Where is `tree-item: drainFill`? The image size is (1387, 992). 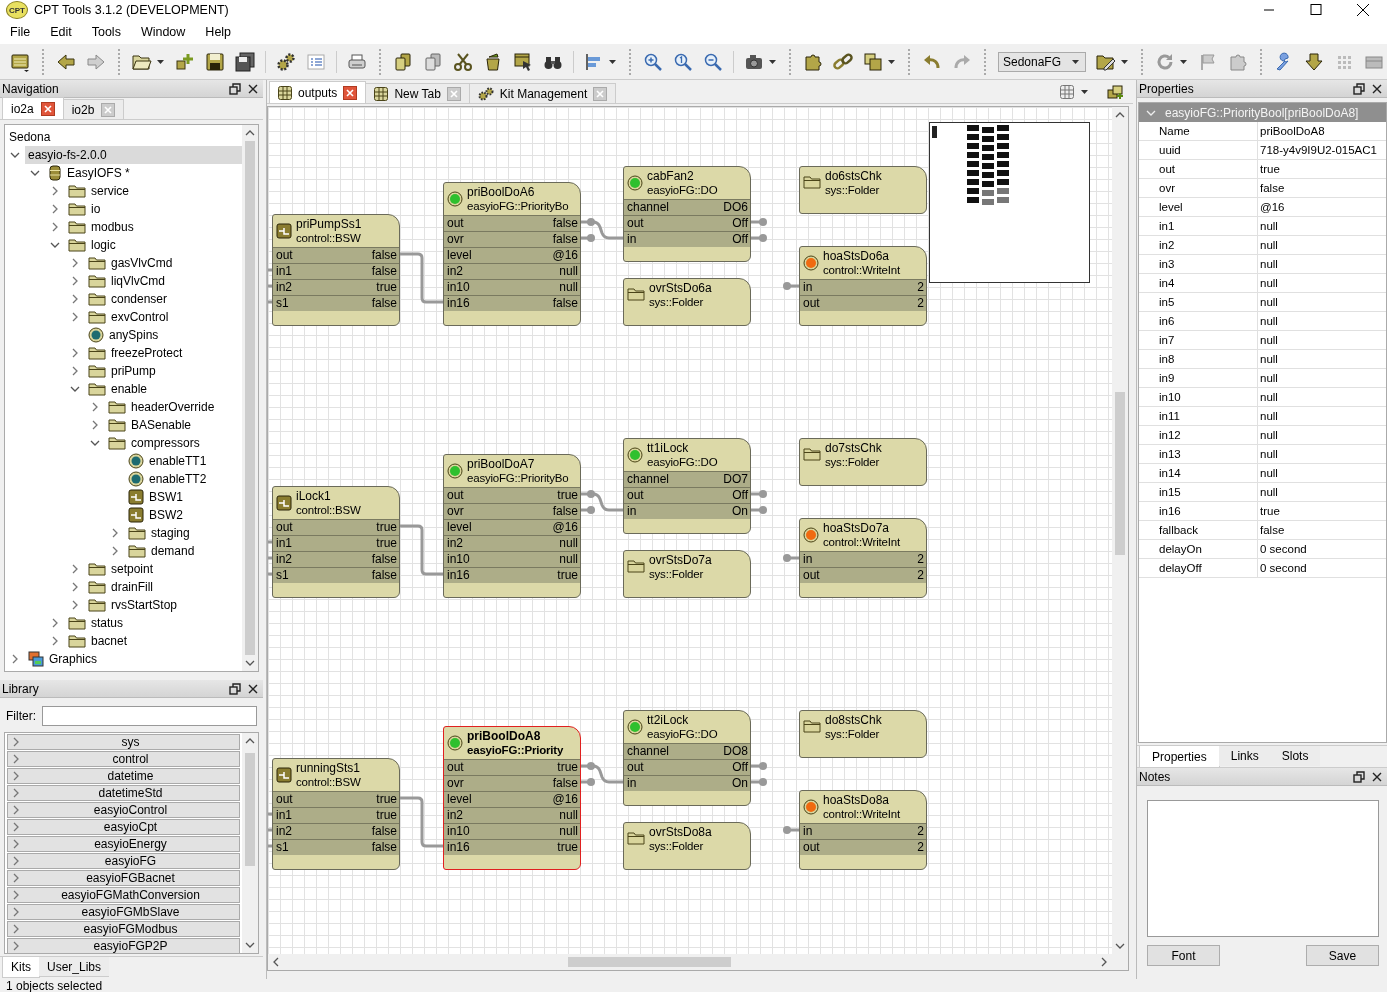
tree-item: drainFill is located at coordinates (120, 587).